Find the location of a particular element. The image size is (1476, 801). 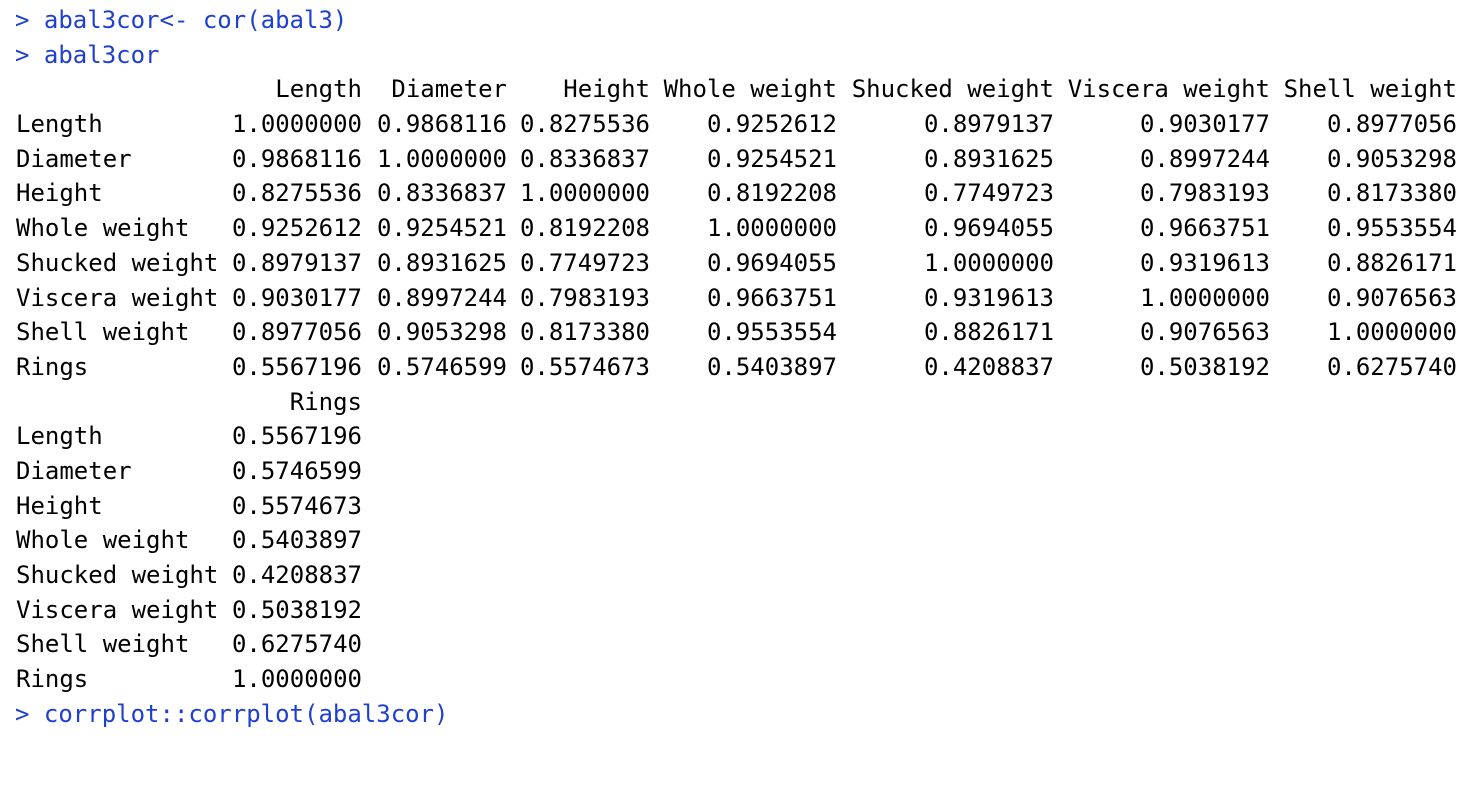

column-header: Diameter is located at coordinates (449, 89).